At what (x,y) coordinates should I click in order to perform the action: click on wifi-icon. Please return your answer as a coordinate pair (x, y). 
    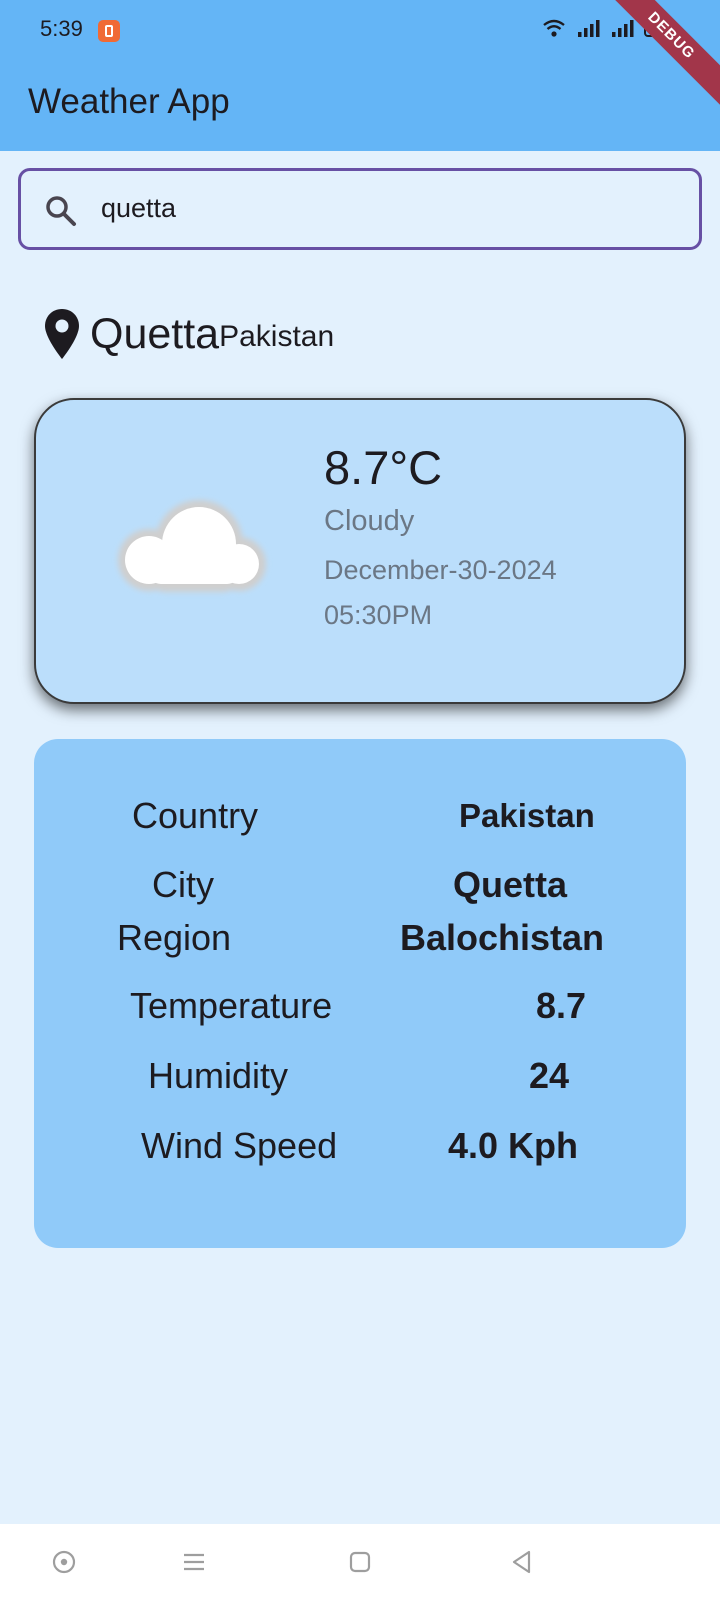
    Looking at the image, I should click on (554, 28).